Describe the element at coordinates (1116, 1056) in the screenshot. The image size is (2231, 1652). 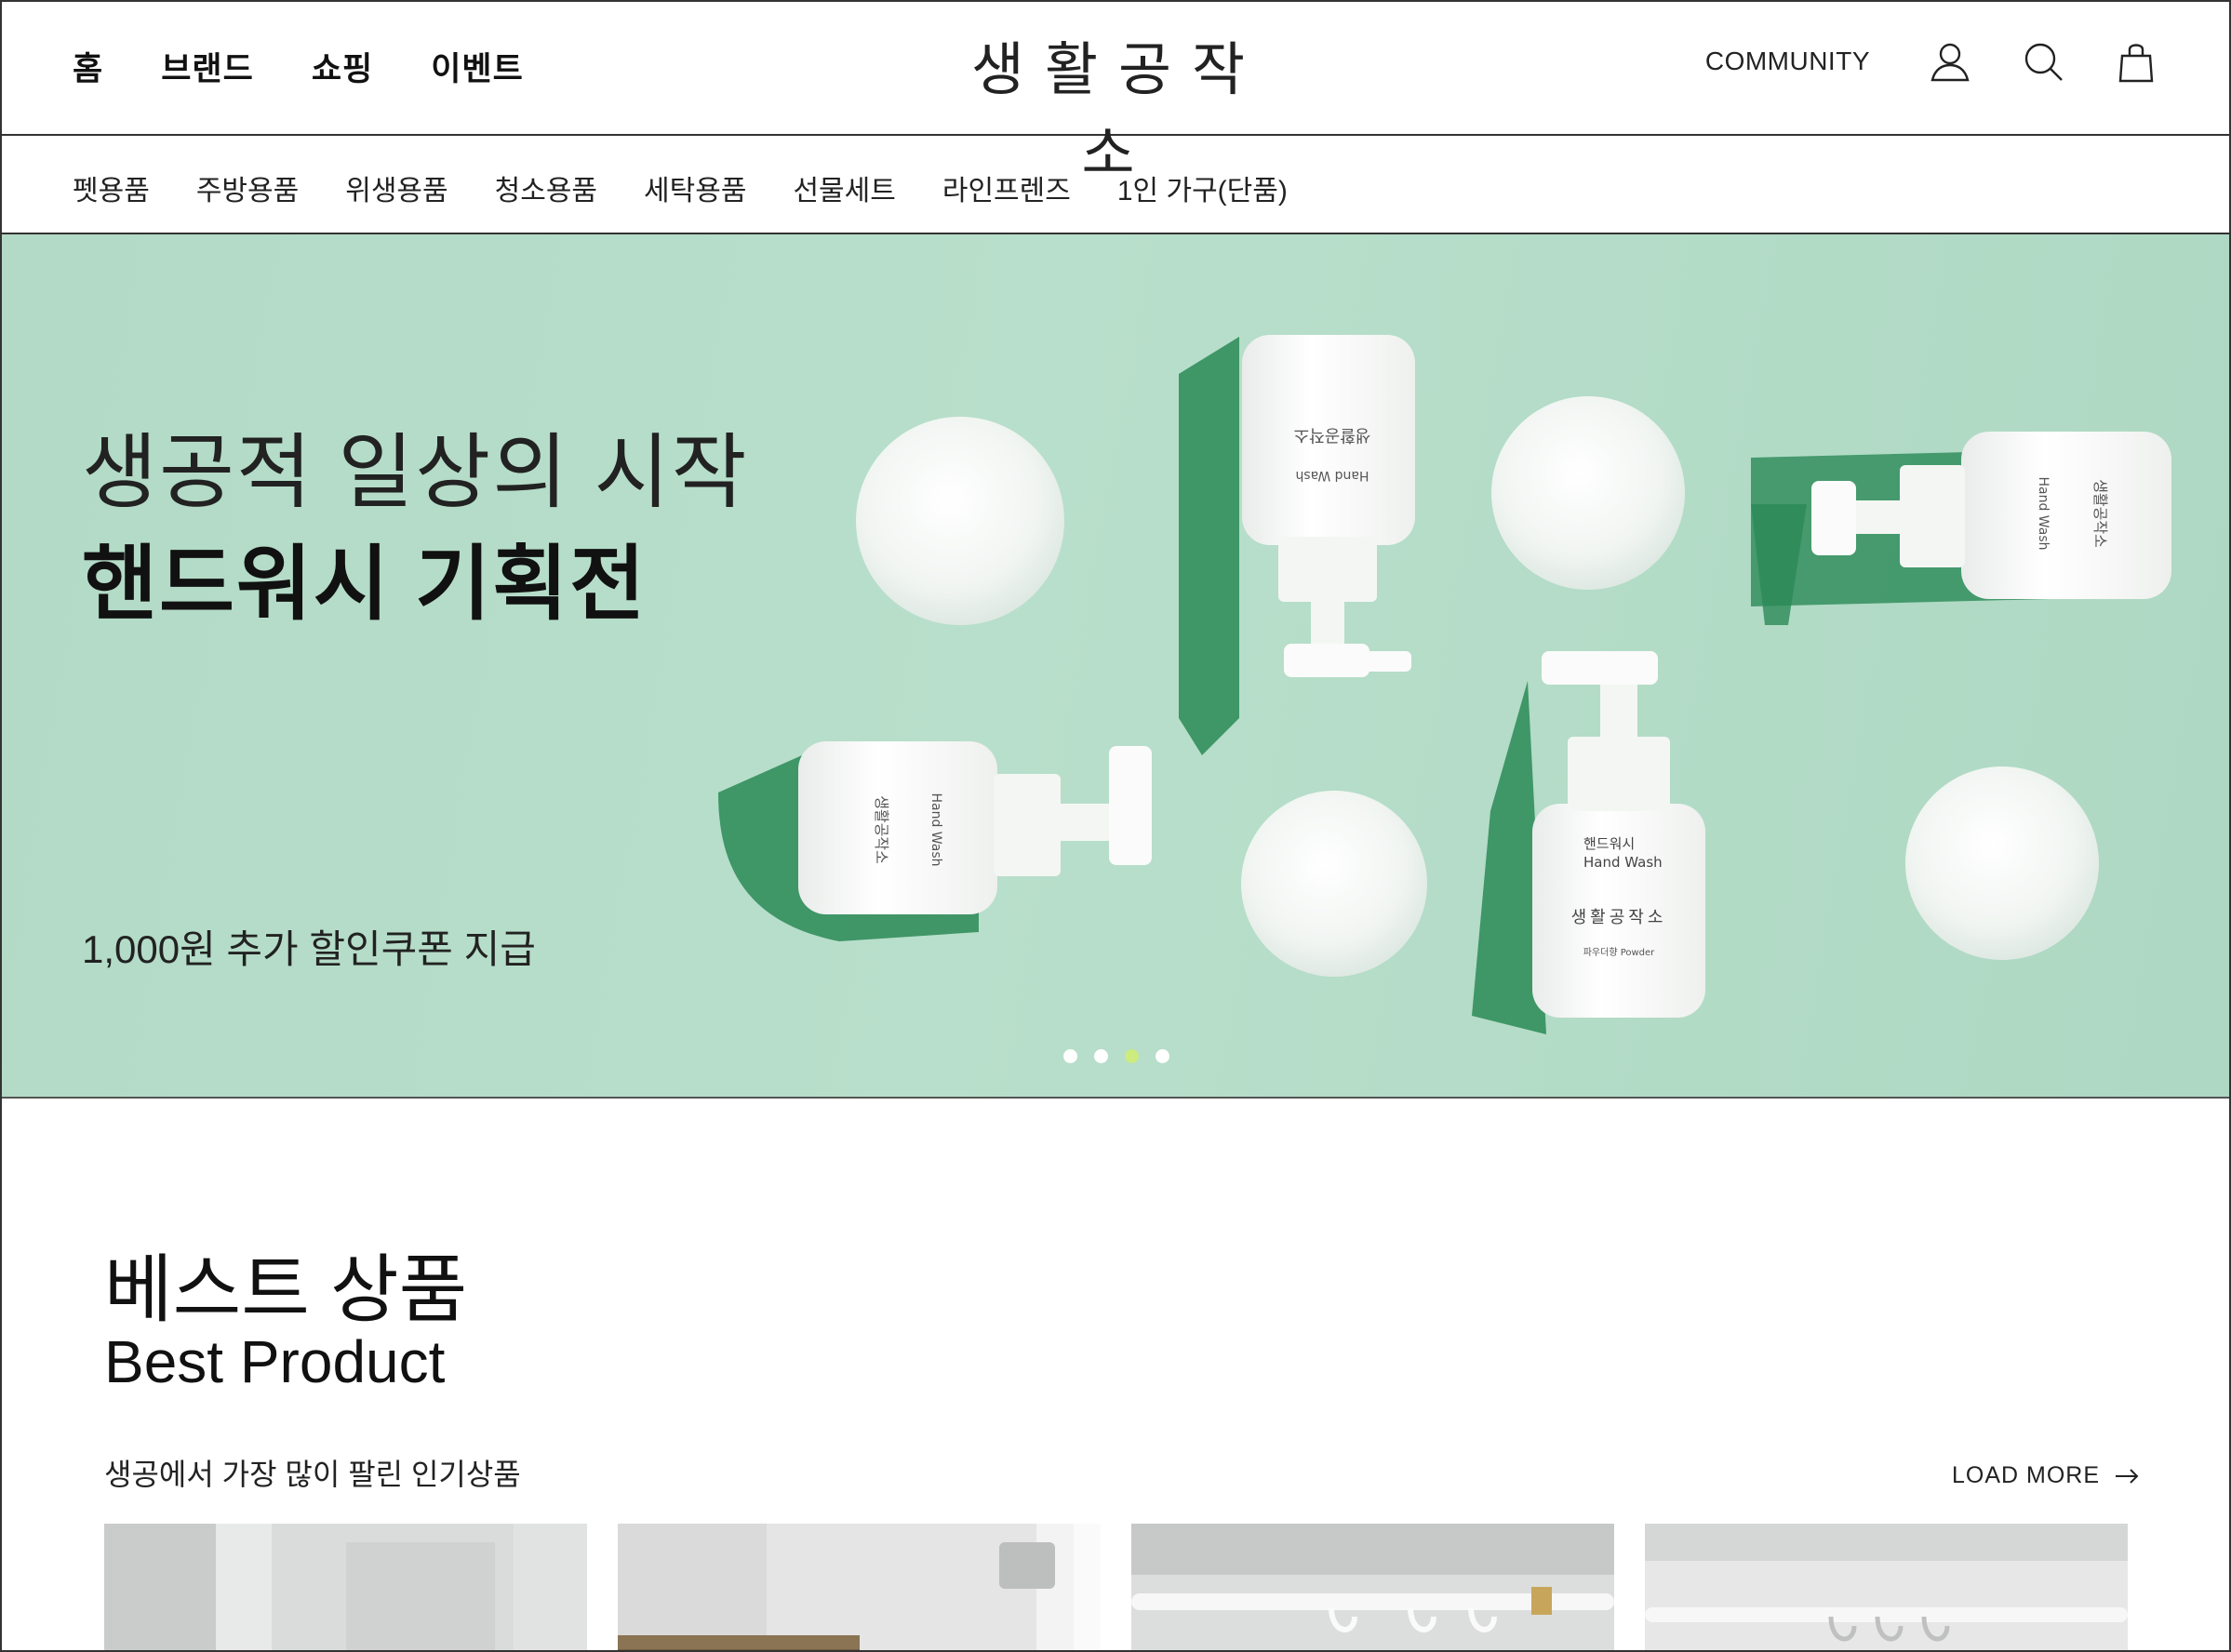
I see `carousel-dots` at that location.